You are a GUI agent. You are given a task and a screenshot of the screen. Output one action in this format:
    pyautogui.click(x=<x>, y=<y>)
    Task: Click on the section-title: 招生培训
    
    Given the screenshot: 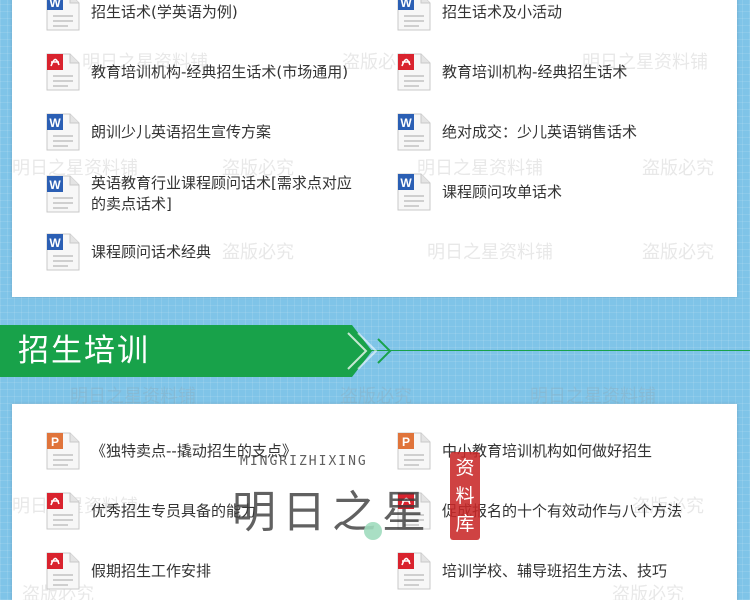 What is the action you would take?
    pyautogui.click(x=84, y=351)
    